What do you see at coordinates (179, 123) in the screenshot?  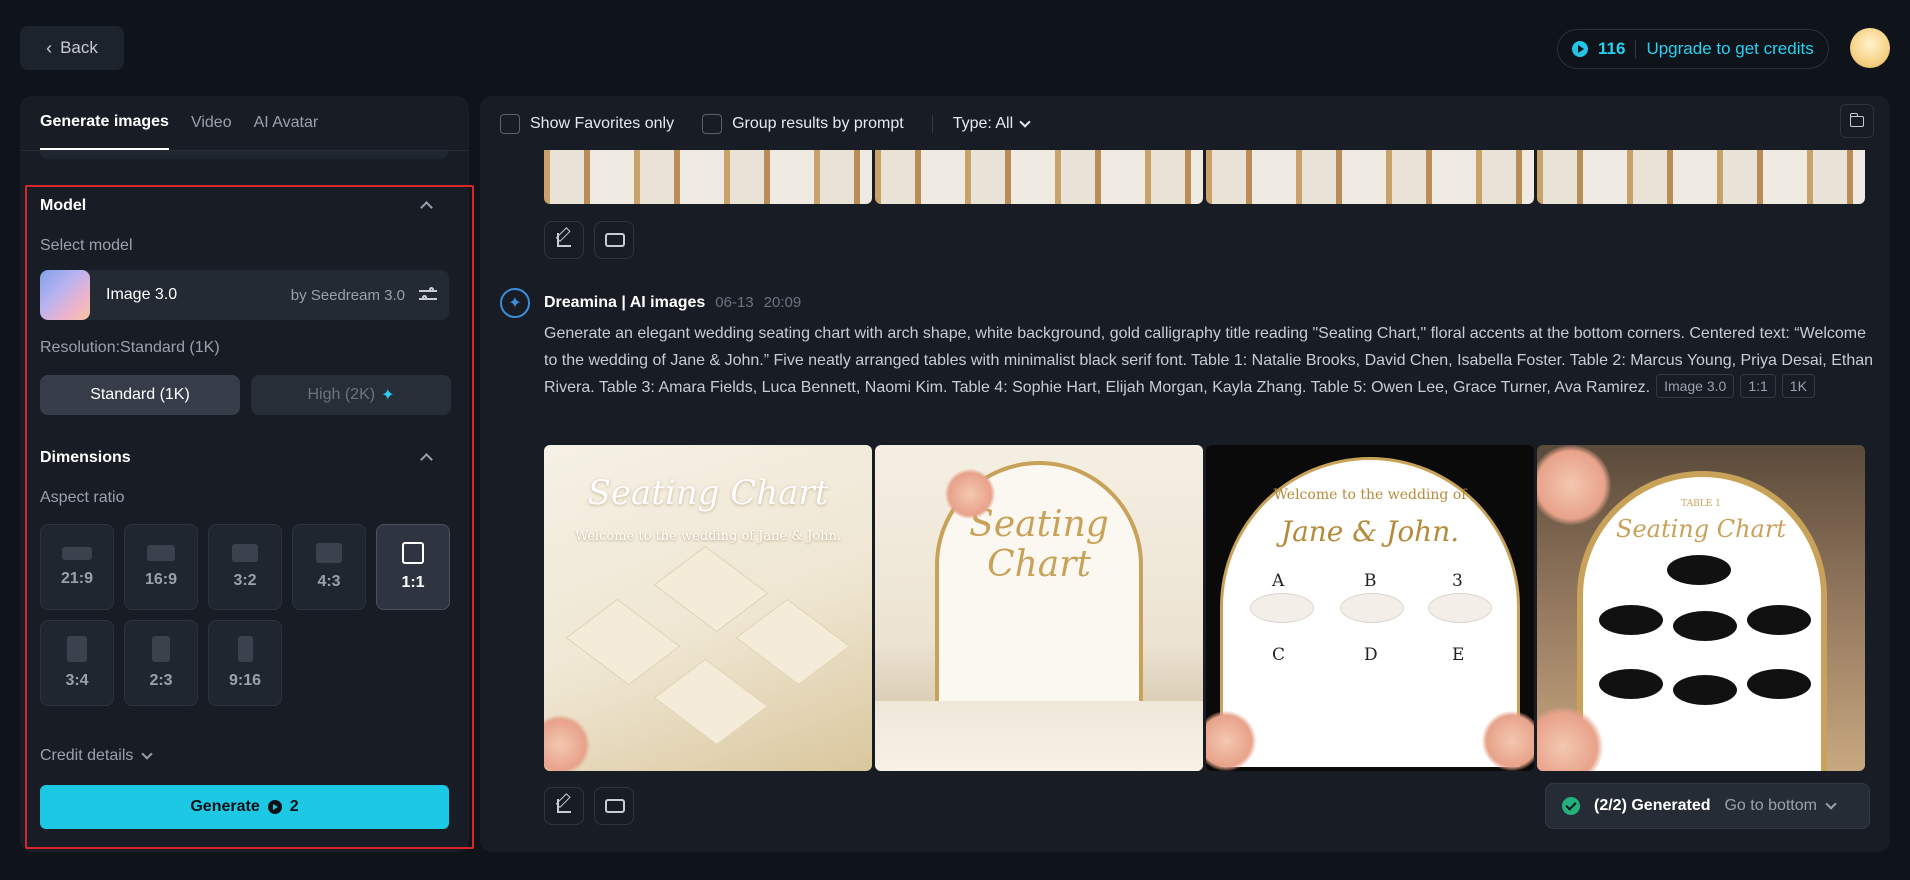 I see `tab-bar: Generate images Video AI Avatar` at bounding box center [179, 123].